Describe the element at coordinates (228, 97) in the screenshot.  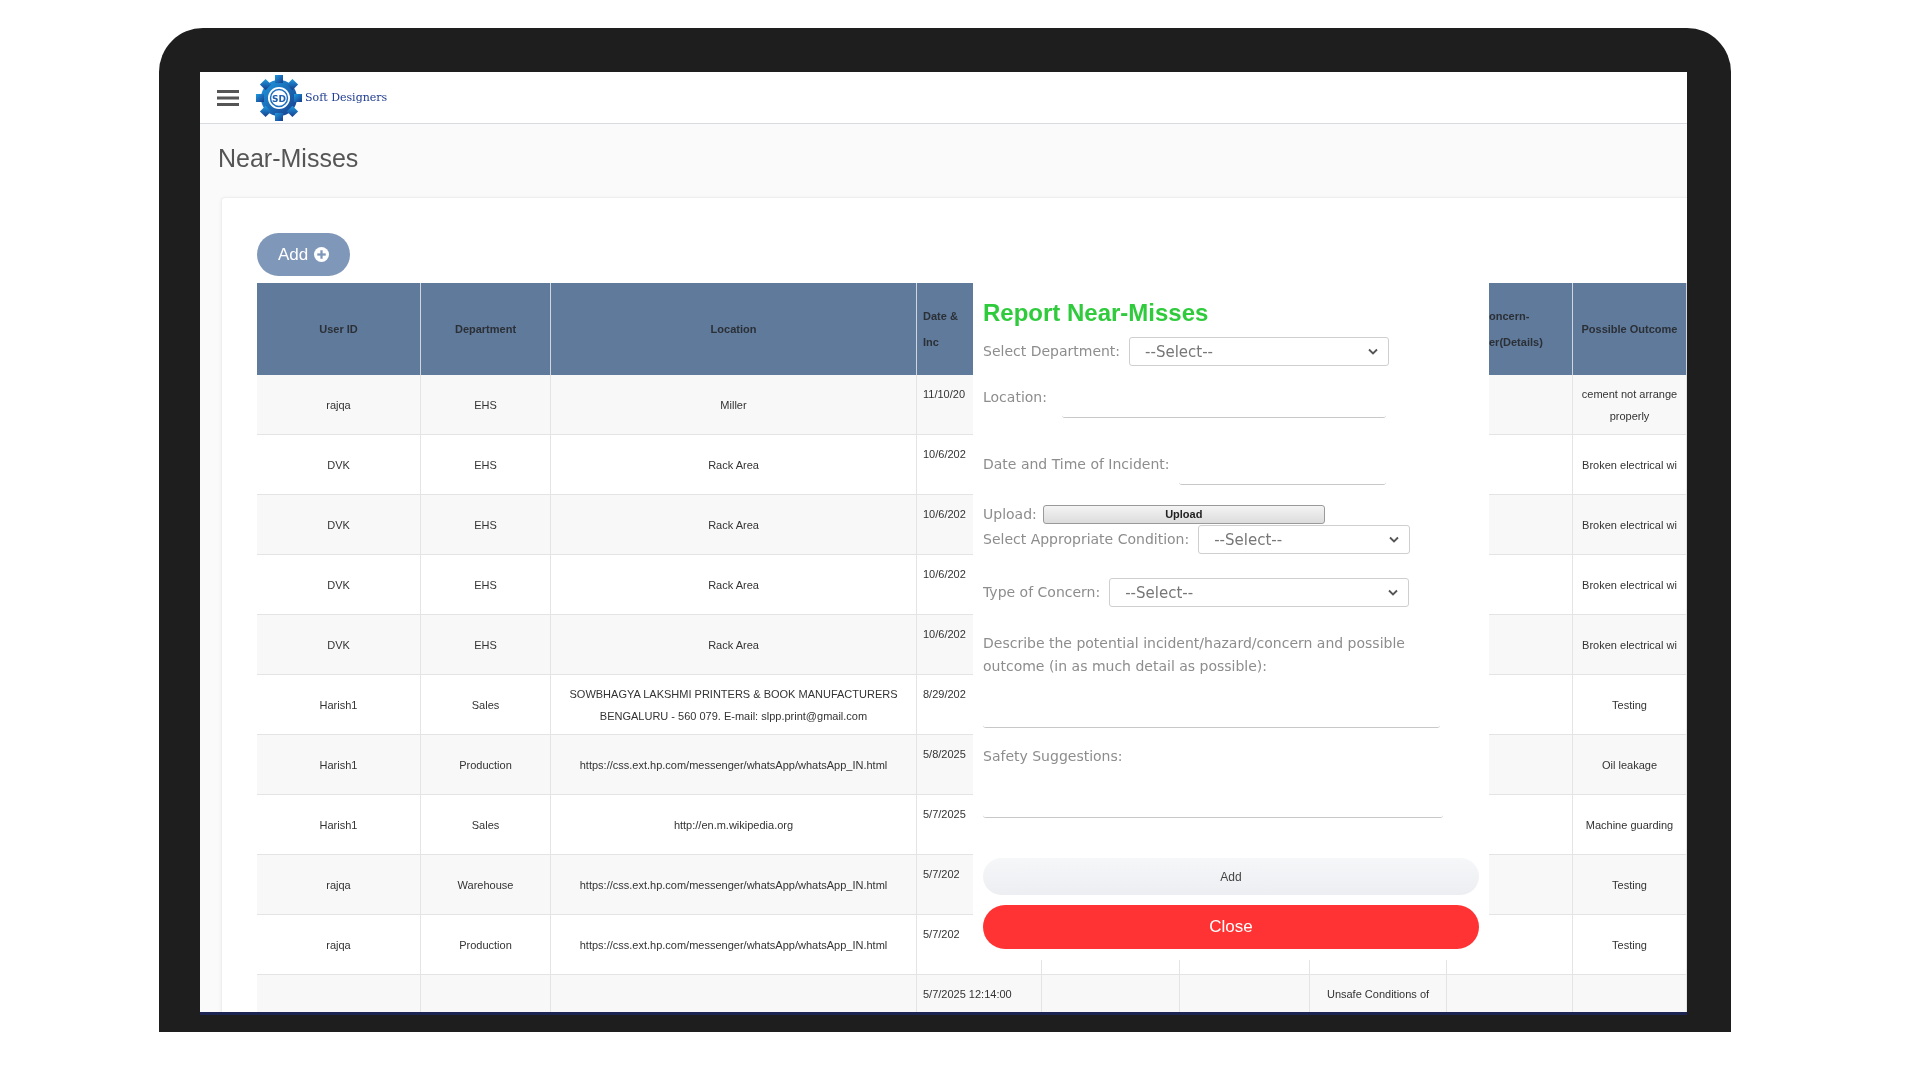
I see `menu-icon` at that location.